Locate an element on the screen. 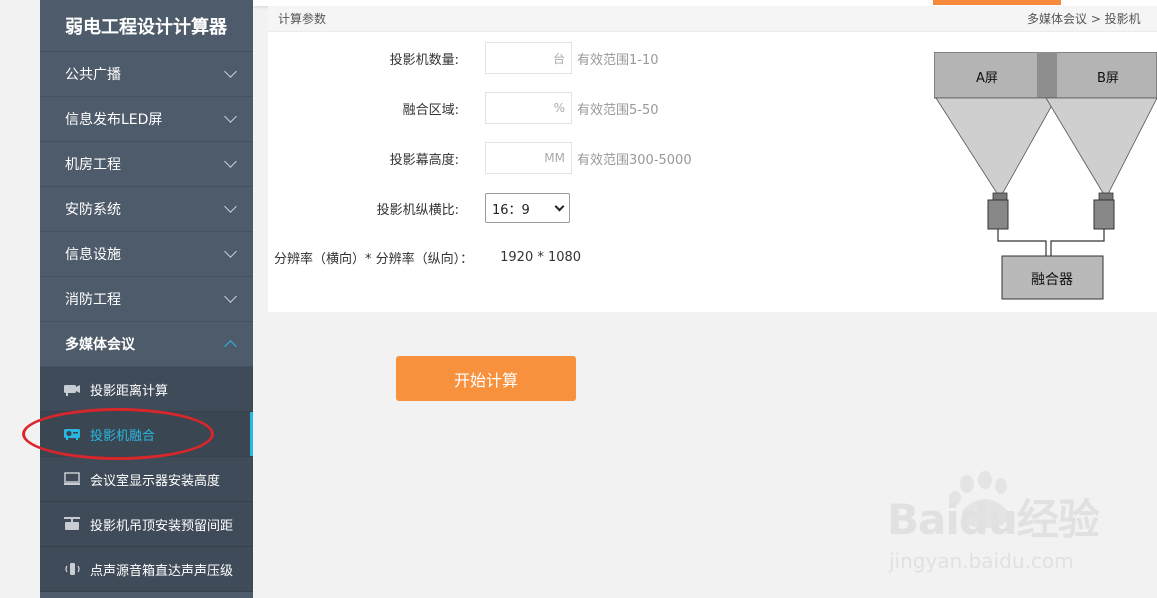 This screenshot has width=1157, height=598. sidebar-subitem-label: 点声源音箱直达声声压级 is located at coordinates (162, 571).